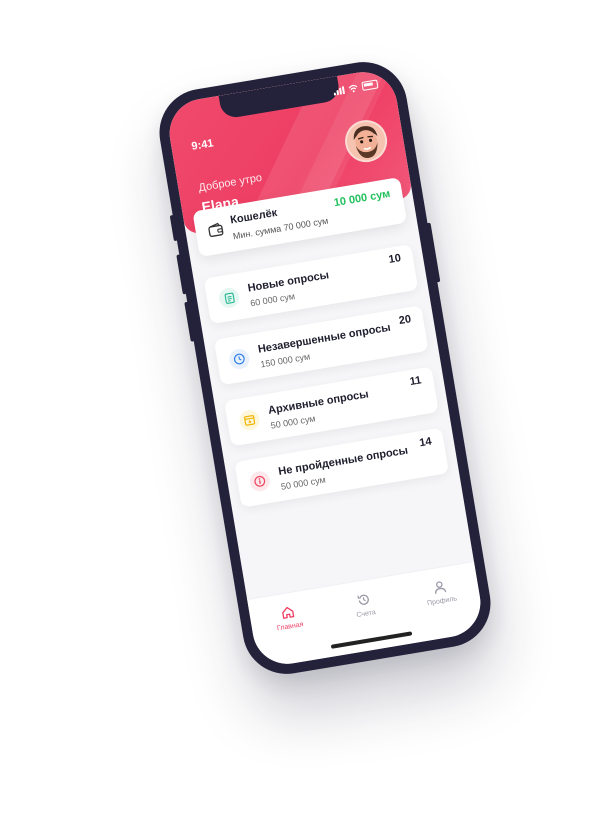  Describe the element at coordinates (202, 145) in the screenshot. I see `status-time: 9:41` at that location.